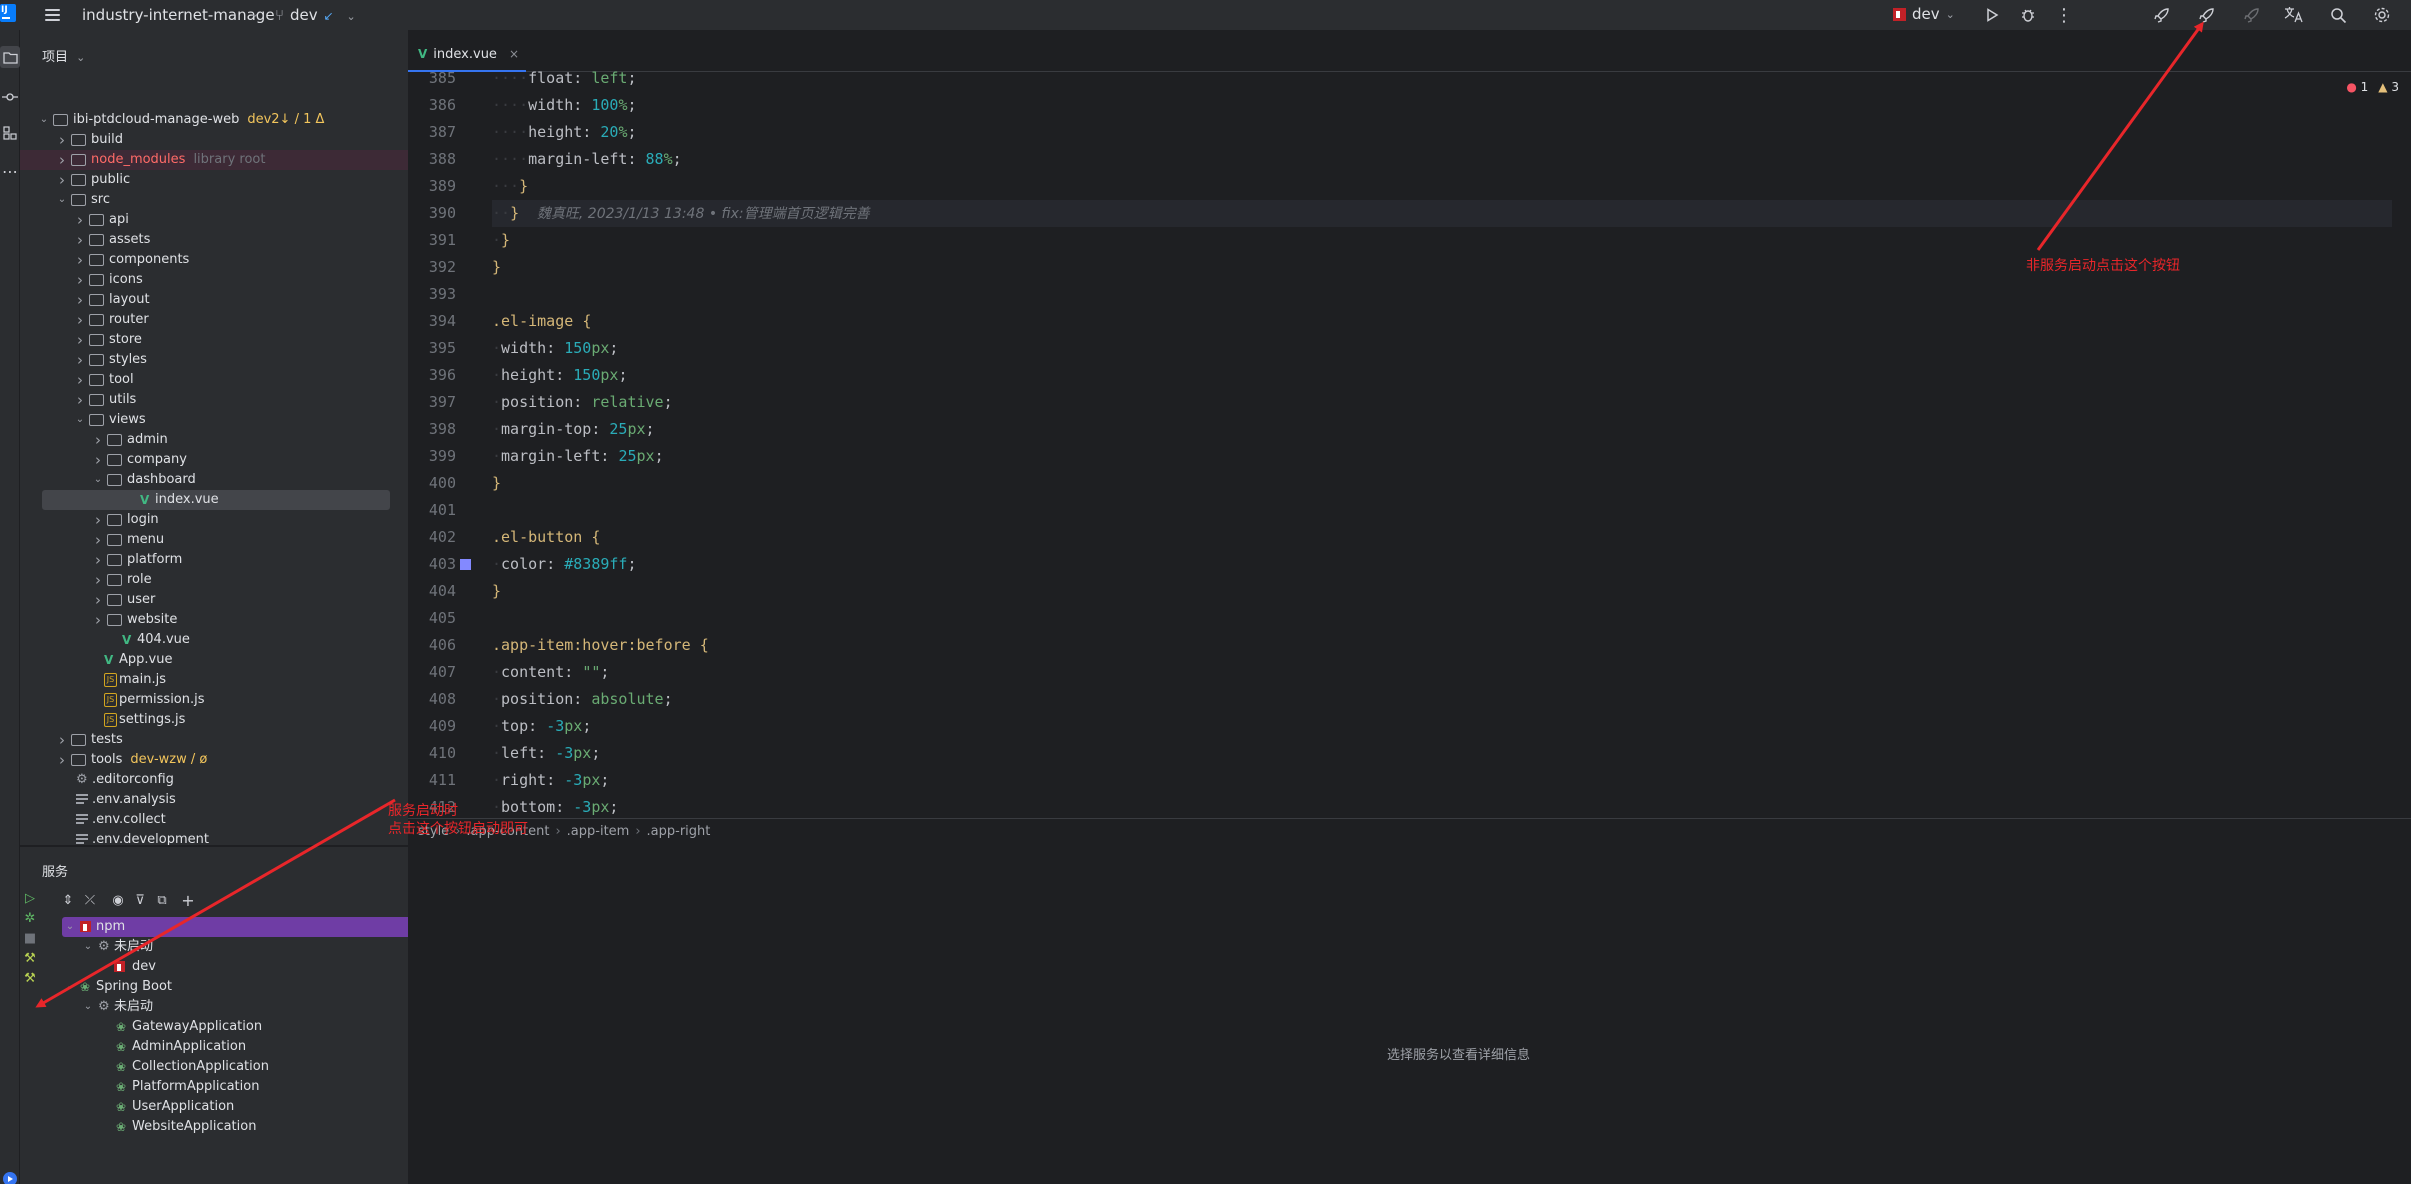 The width and height of the screenshot is (2411, 1184). Describe the element at coordinates (1442, 645) in the screenshot. I see `code-line: .app-item:hover:before {` at that location.